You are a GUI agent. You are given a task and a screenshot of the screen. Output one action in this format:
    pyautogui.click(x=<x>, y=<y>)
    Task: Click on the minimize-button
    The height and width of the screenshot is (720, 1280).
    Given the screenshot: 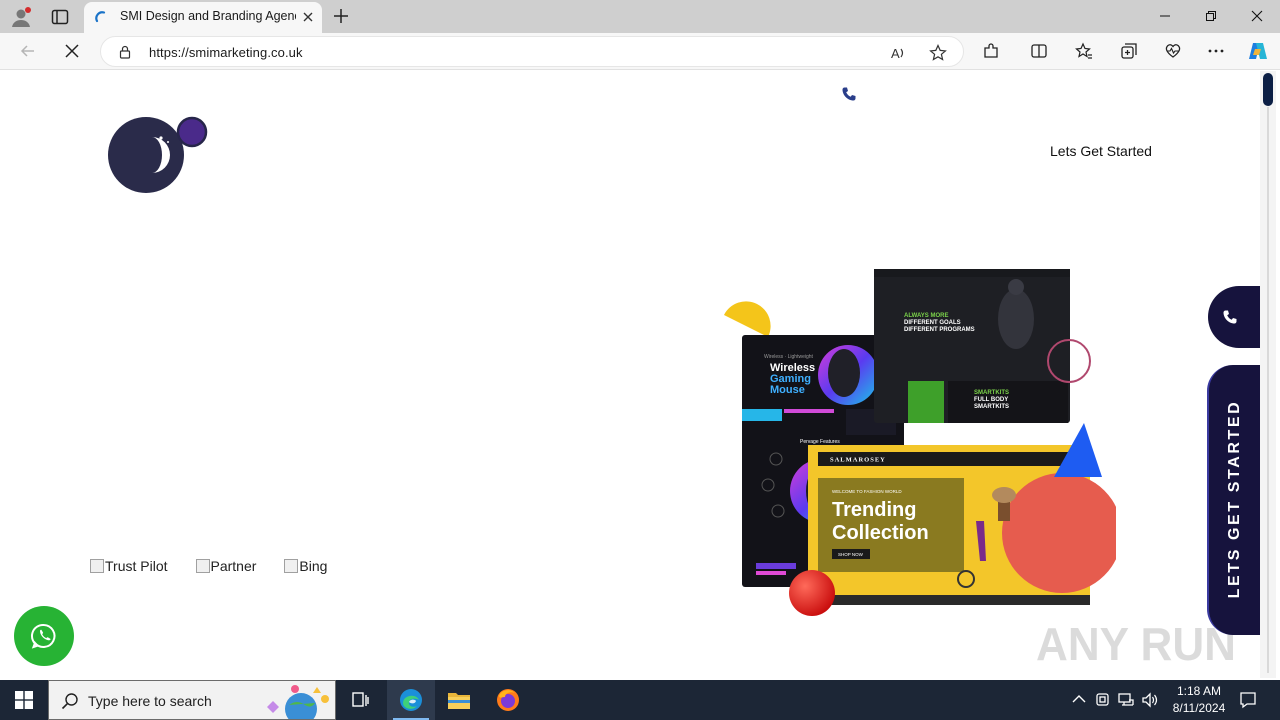 What is the action you would take?
    pyautogui.click(x=1165, y=16)
    